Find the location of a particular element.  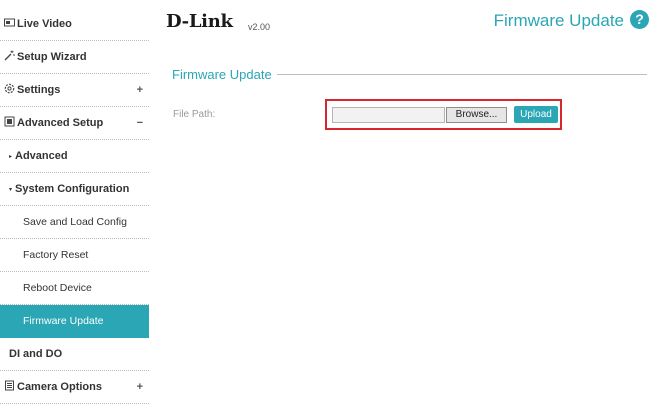

sidebar-item-reboot-device: Reboot Device is located at coordinates (74, 288).